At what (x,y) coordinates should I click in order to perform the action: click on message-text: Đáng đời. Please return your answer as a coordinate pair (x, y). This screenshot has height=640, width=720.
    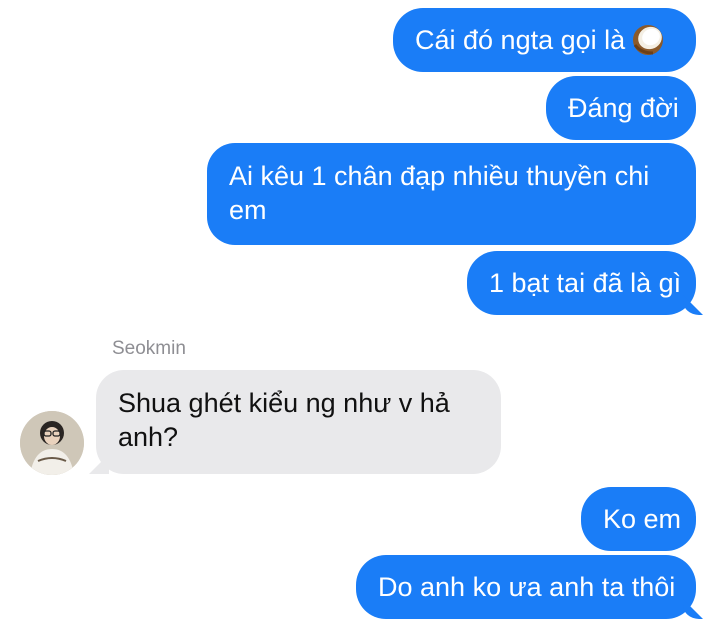
    Looking at the image, I should click on (623, 108).